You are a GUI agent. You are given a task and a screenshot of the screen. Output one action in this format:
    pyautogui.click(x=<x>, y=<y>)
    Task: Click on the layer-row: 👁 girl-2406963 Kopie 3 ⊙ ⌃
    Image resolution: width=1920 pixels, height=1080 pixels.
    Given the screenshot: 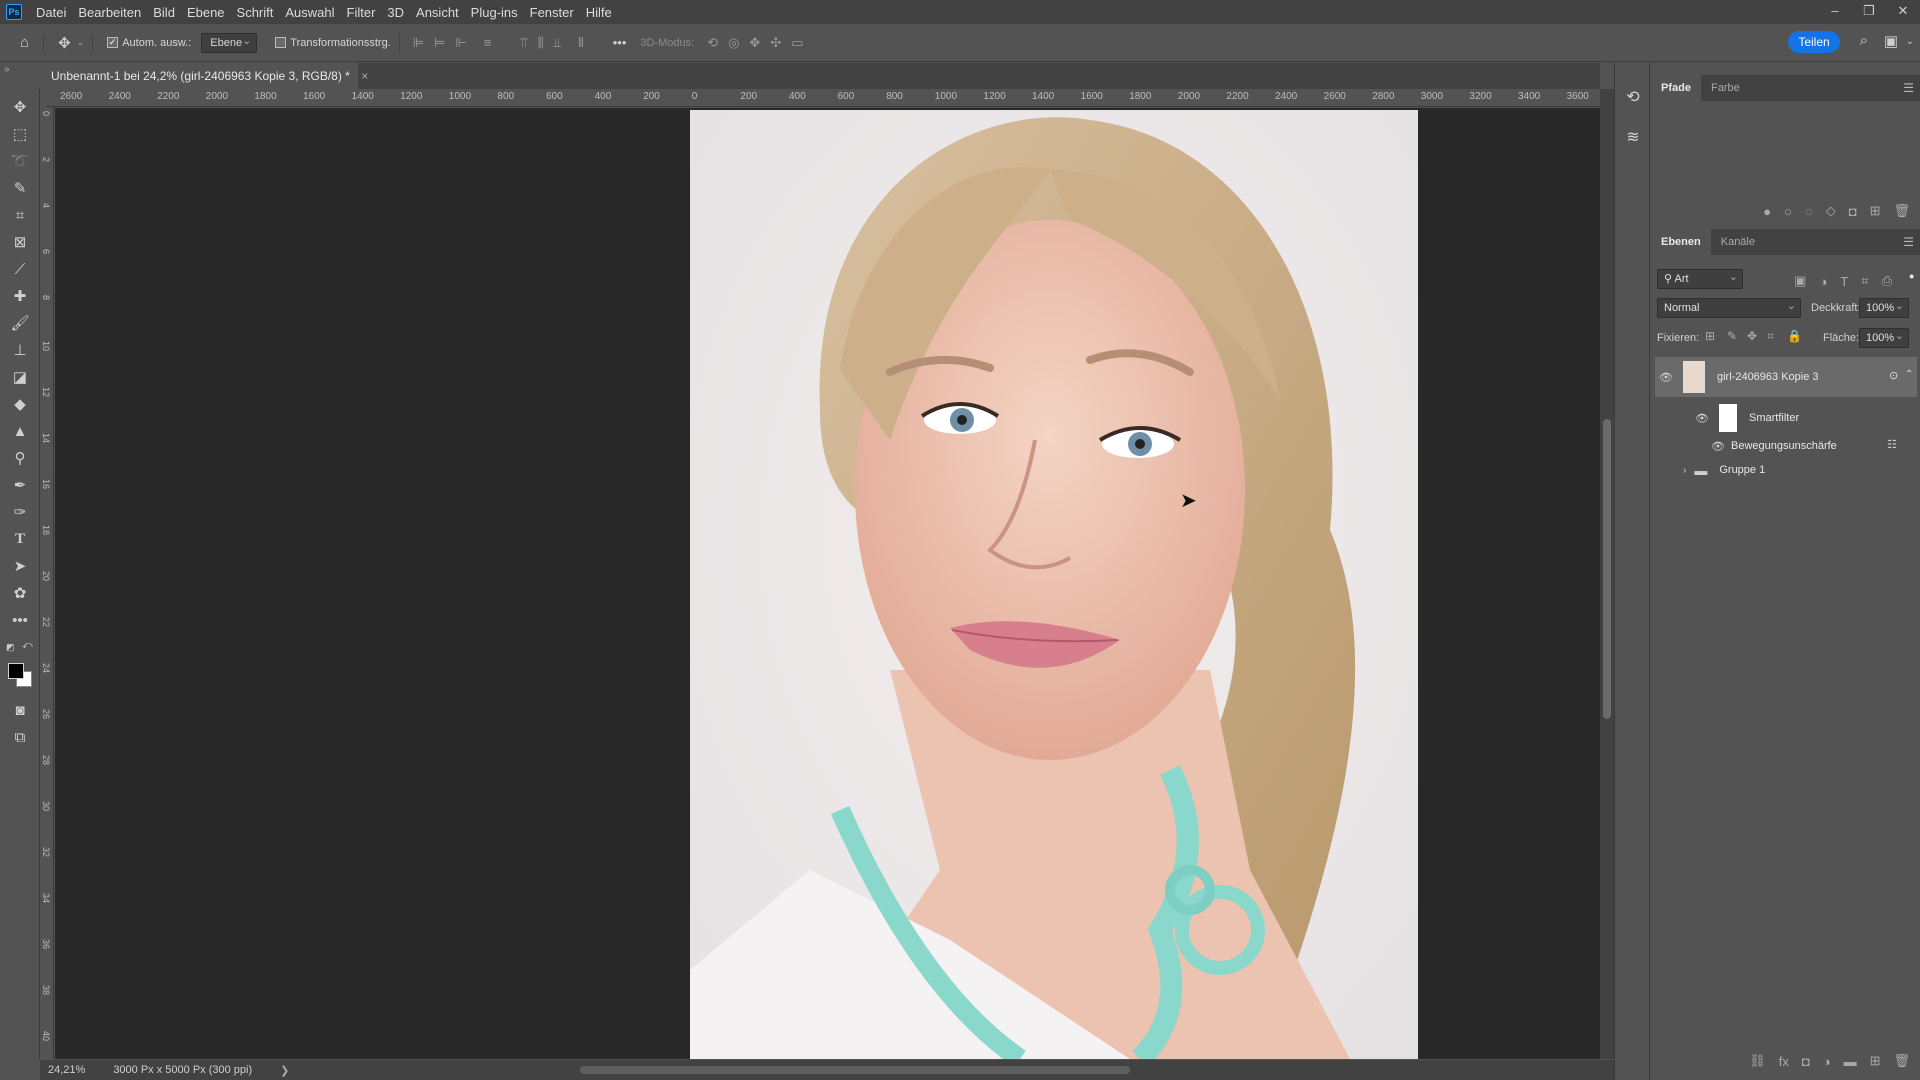 What is the action you would take?
    pyautogui.click(x=1786, y=377)
    